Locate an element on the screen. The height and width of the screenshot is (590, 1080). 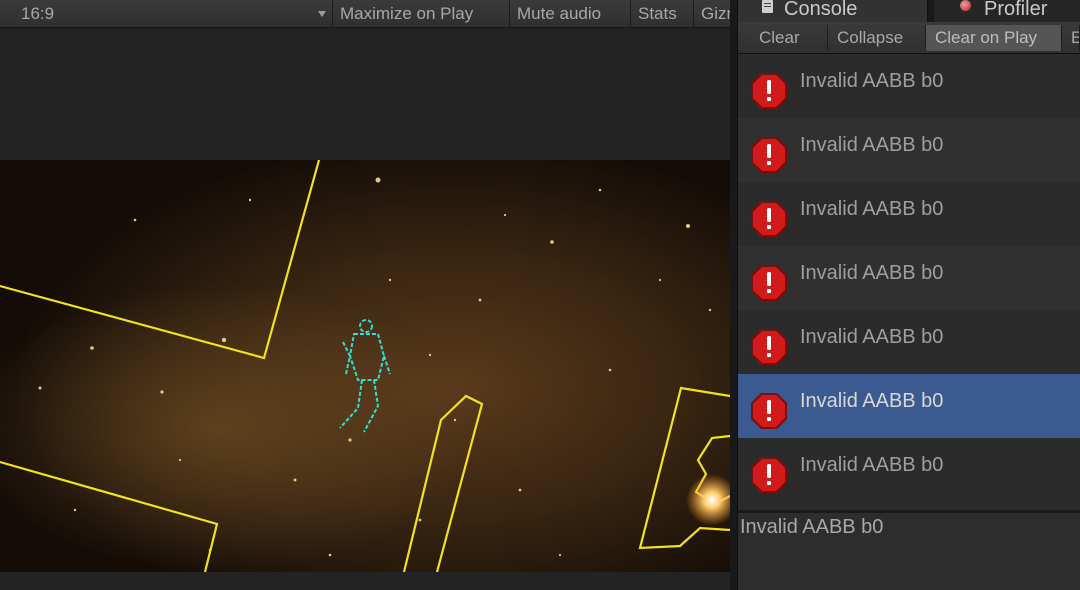
gizmos-dropdown: Gizmos is located at coordinates (711, 14).